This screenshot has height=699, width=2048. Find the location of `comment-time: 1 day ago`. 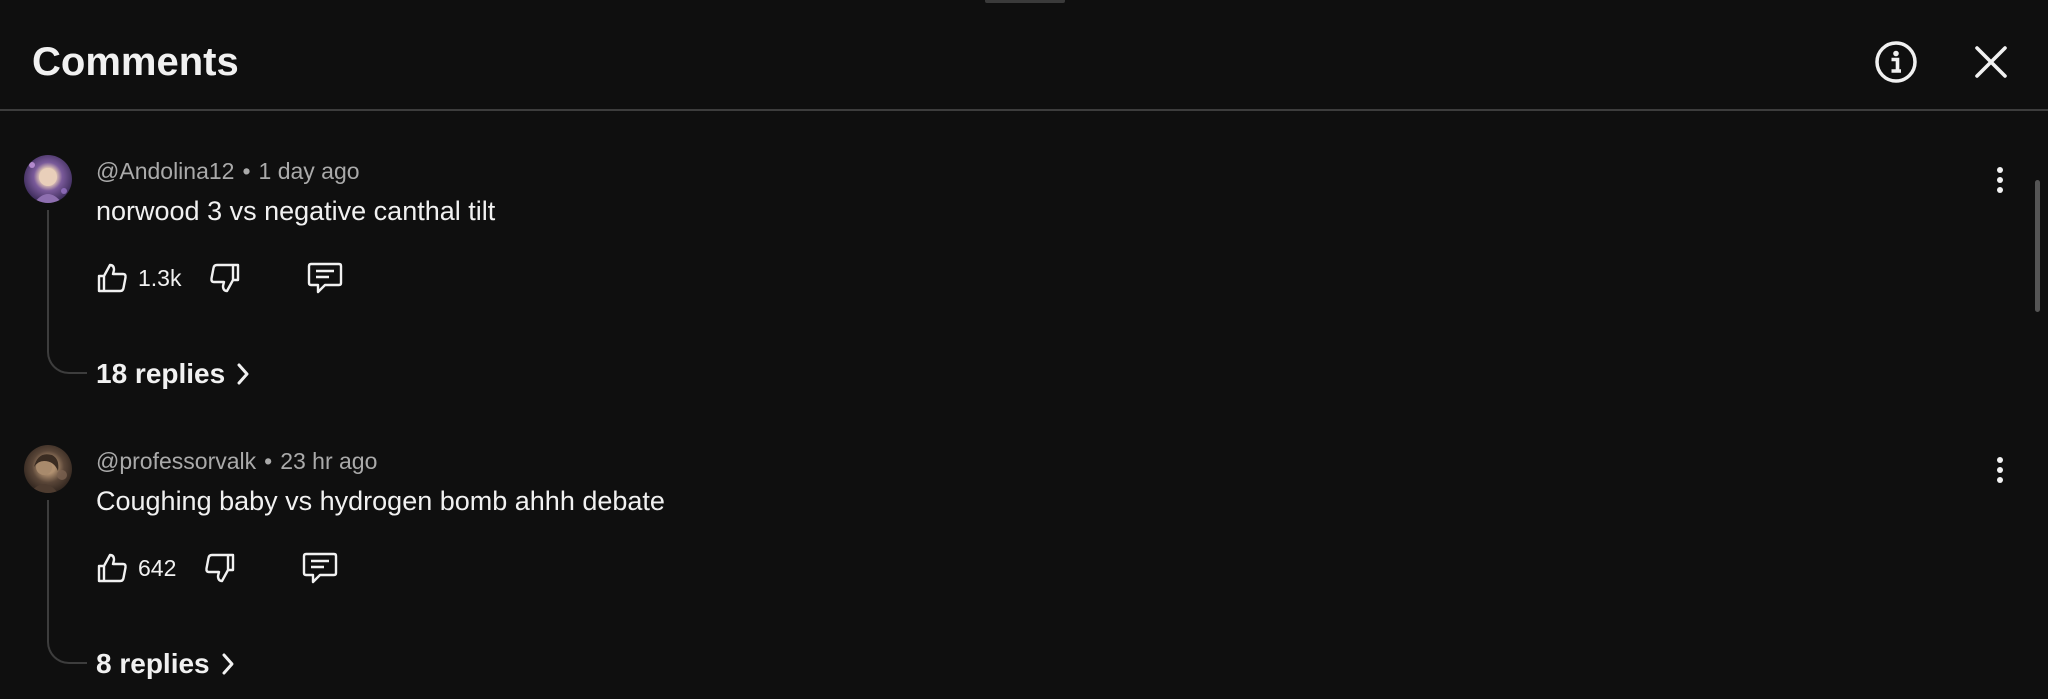

comment-time: 1 day ago is located at coordinates (309, 171).